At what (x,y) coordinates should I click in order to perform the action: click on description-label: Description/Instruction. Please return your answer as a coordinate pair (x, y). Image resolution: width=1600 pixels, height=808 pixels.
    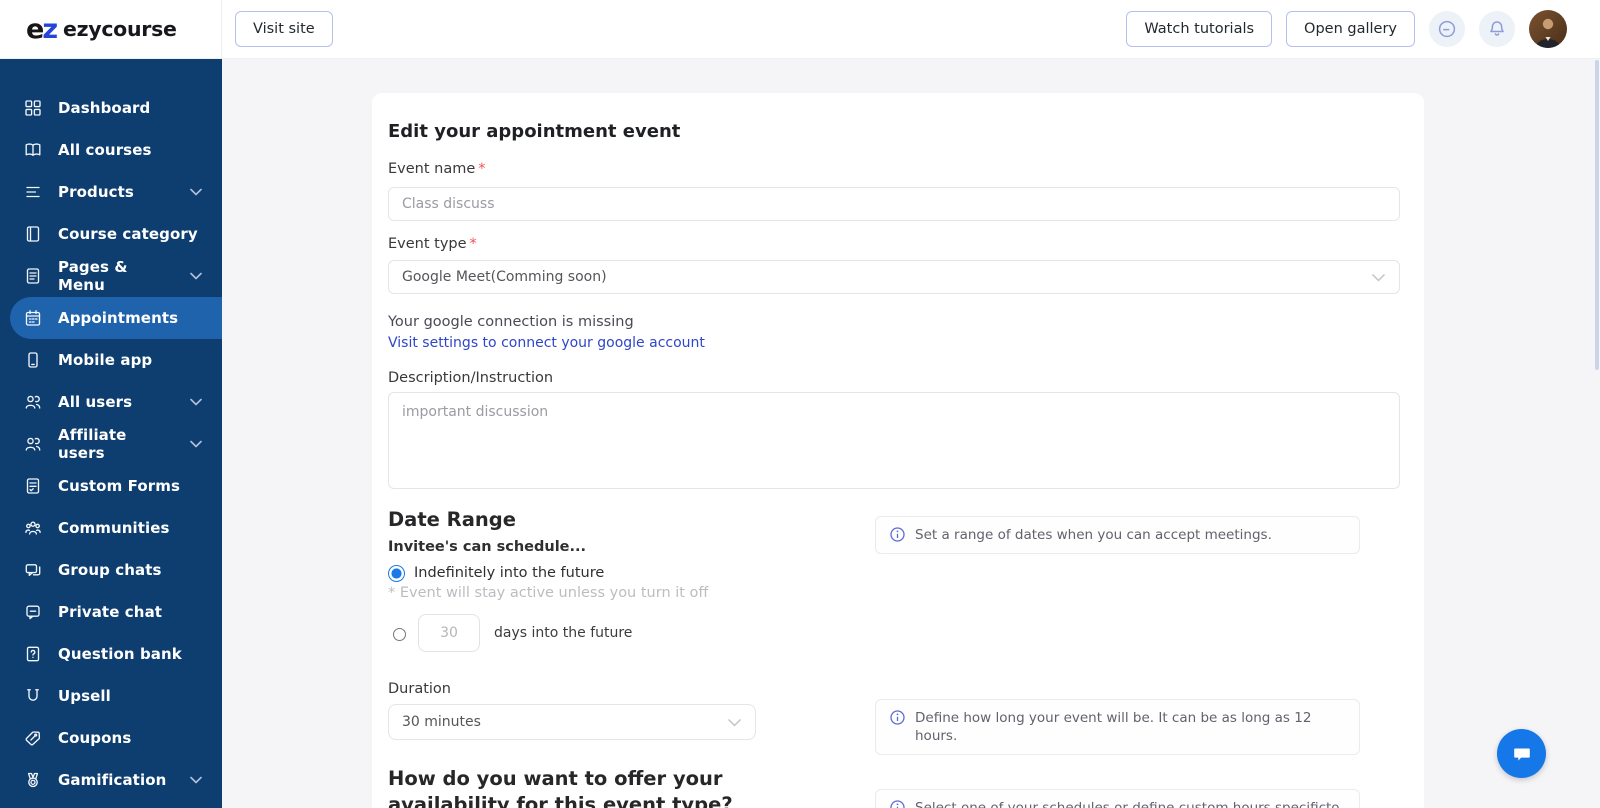
    Looking at the image, I should click on (471, 378).